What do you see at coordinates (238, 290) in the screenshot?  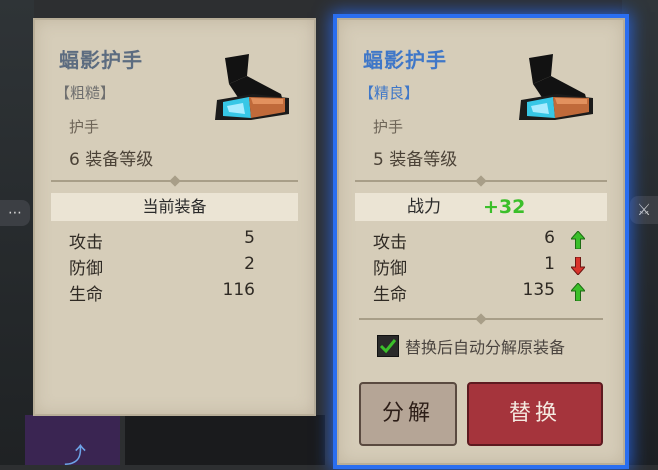 I see `stat-value: 116` at bounding box center [238, 290].